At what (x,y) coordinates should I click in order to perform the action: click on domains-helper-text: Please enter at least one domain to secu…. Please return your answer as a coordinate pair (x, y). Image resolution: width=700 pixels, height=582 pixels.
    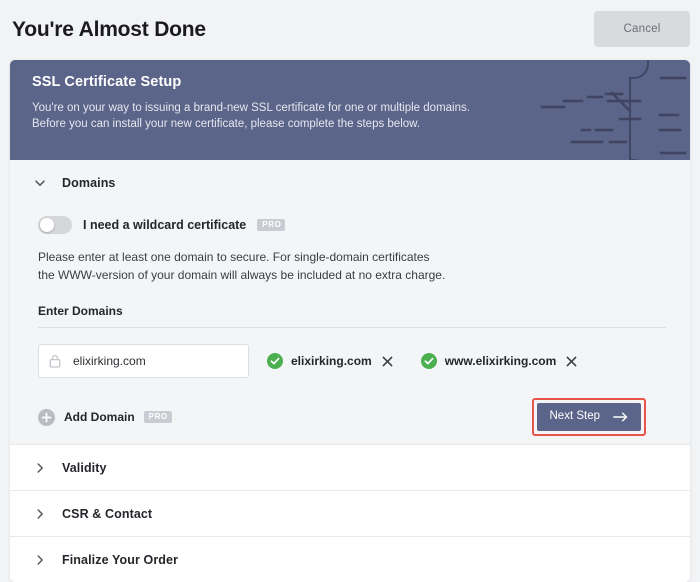
    Looking at the image, I should click on (352, 266).